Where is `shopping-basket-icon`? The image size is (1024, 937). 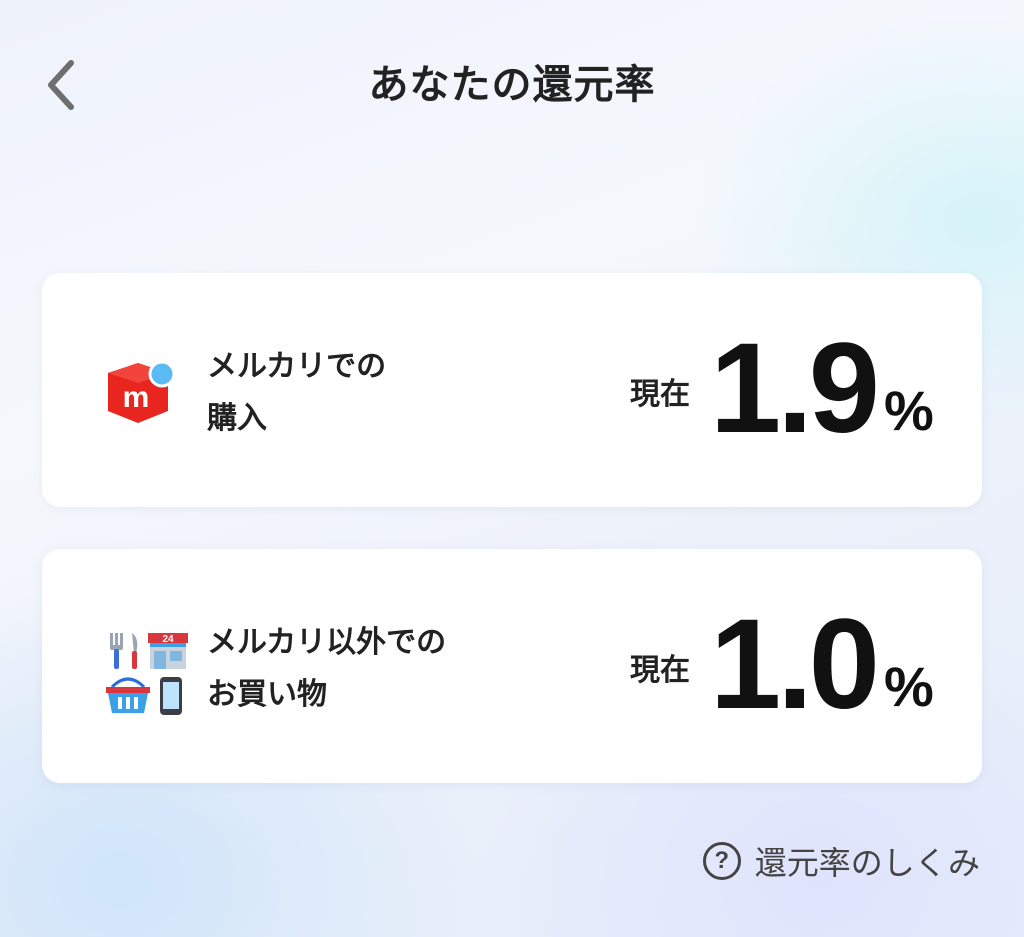
shopping-basket-icon is located at coordinates (128, 695).